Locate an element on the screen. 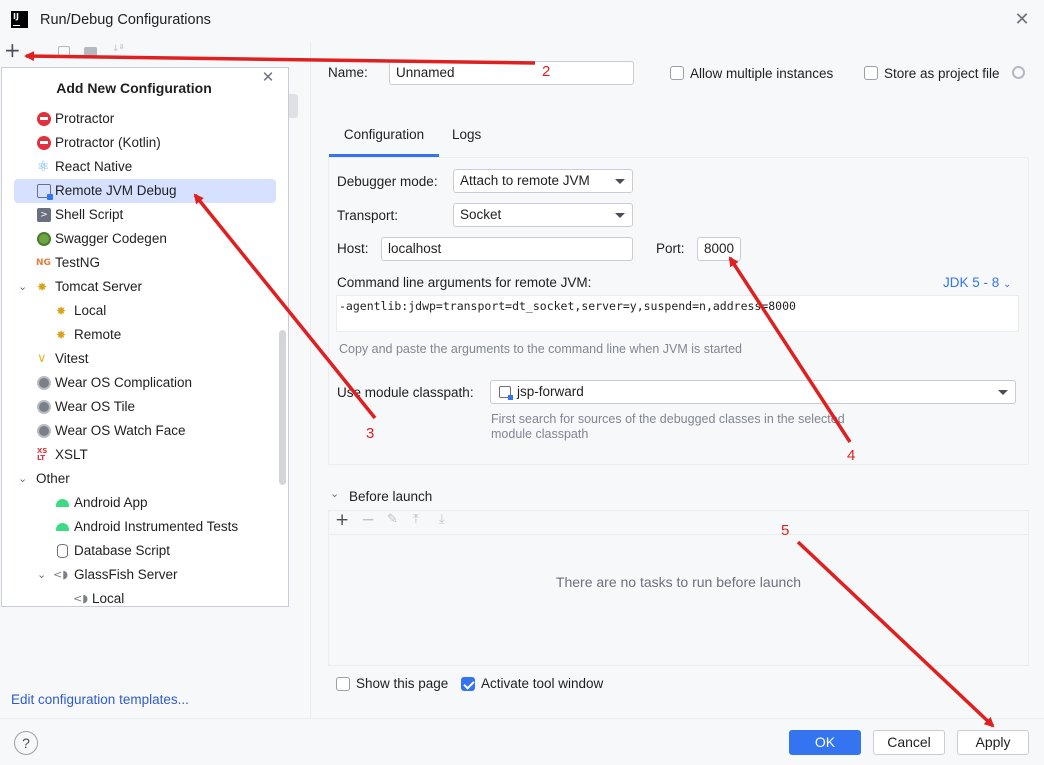  debugger-mode-select: Attach to remote JVM is located at coordinates (543, 181).